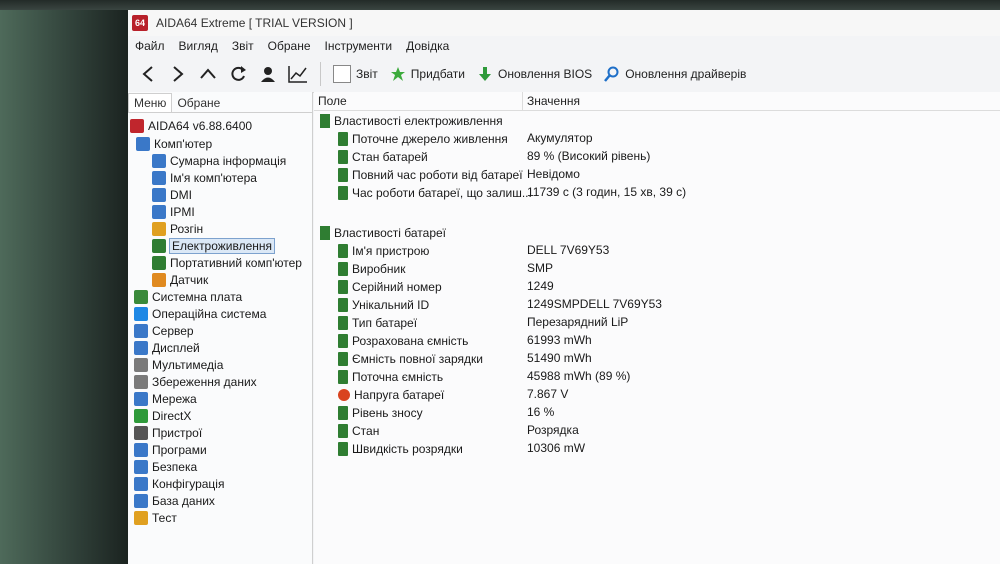  What do you see at coordinates (411, 120) in the screenshot?
I see `group-header: Властивості електроживлення` at bounding box center [411, 120].